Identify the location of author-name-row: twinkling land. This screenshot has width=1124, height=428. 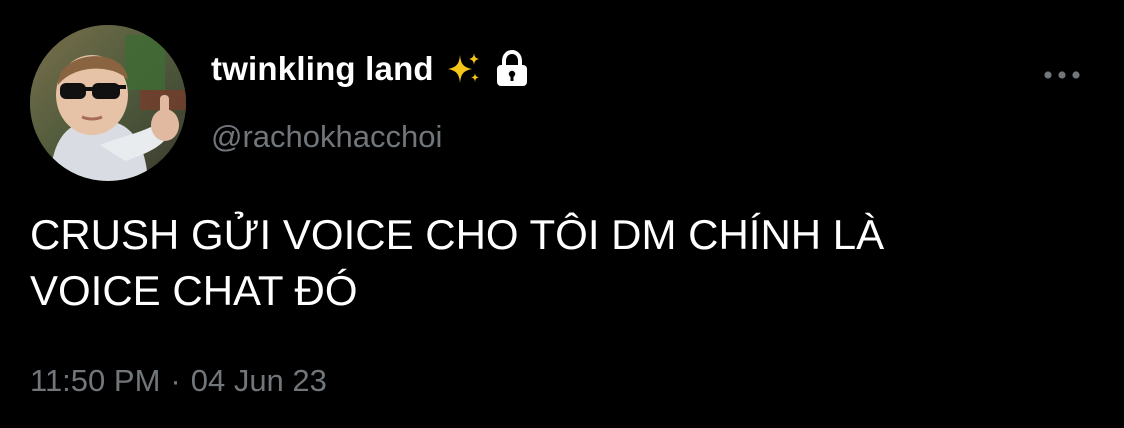
(370, 69).